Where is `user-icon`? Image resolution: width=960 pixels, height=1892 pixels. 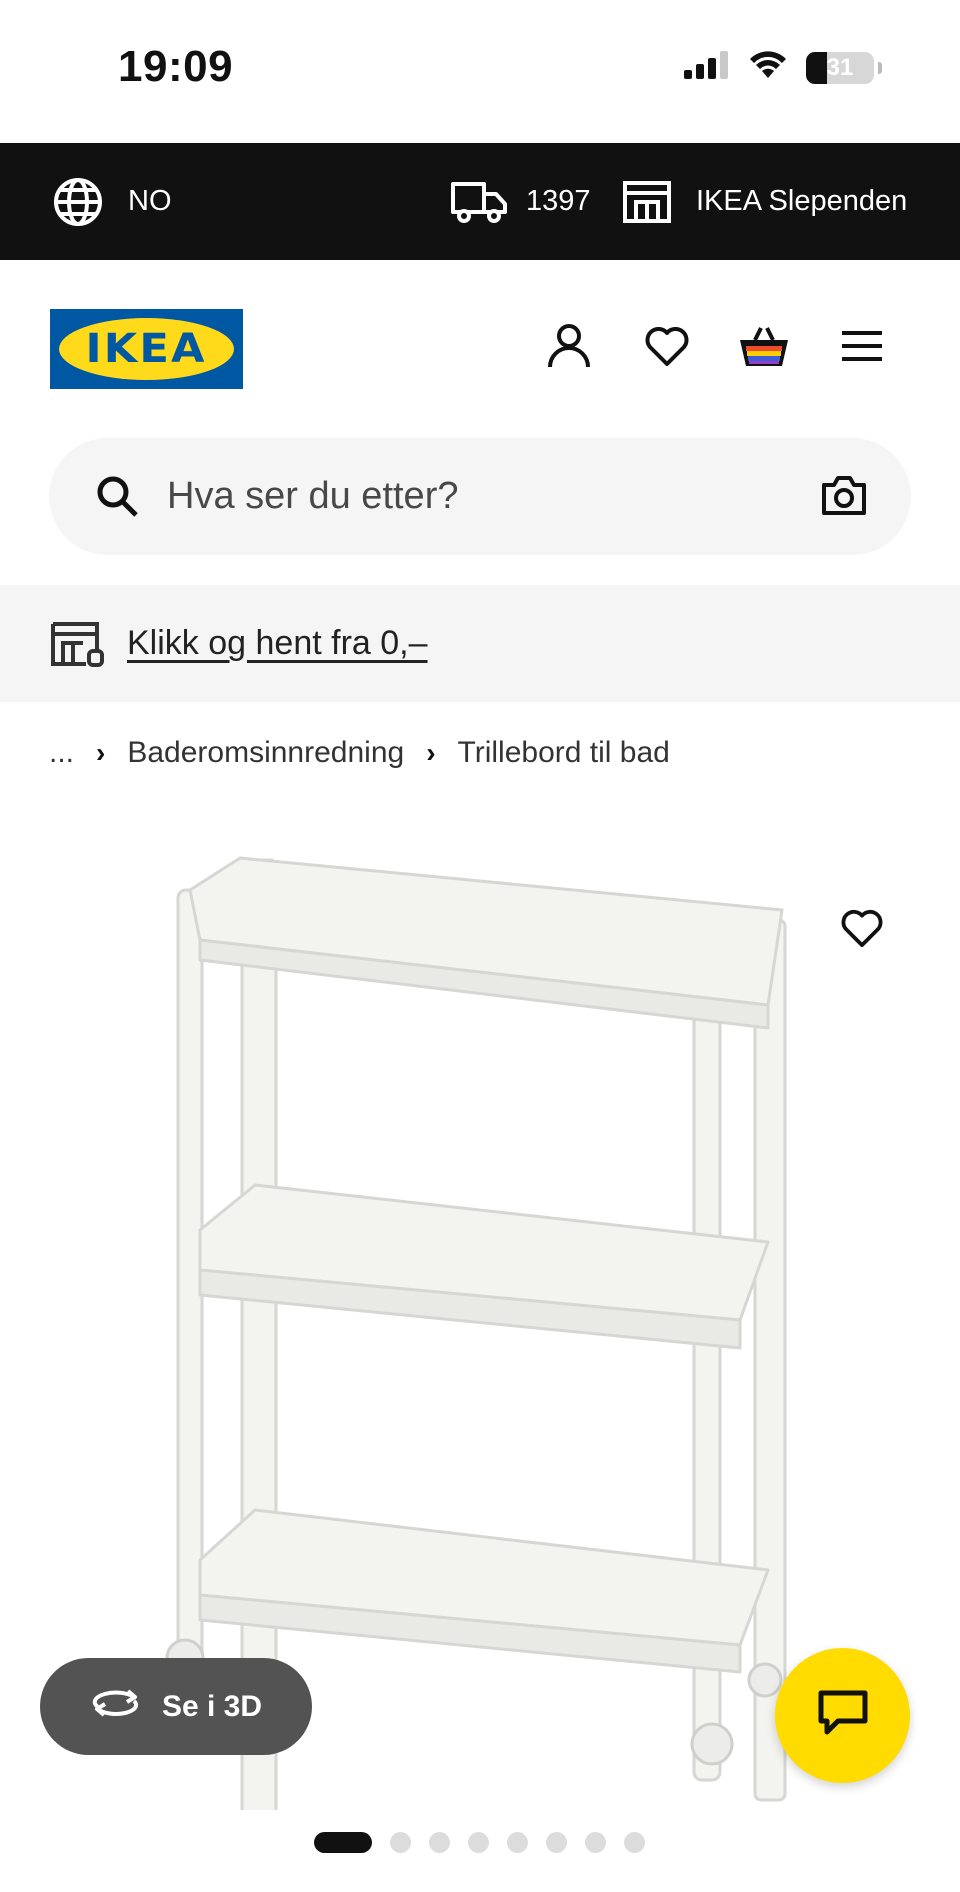
user-icon is located at coordinates (569, 346).